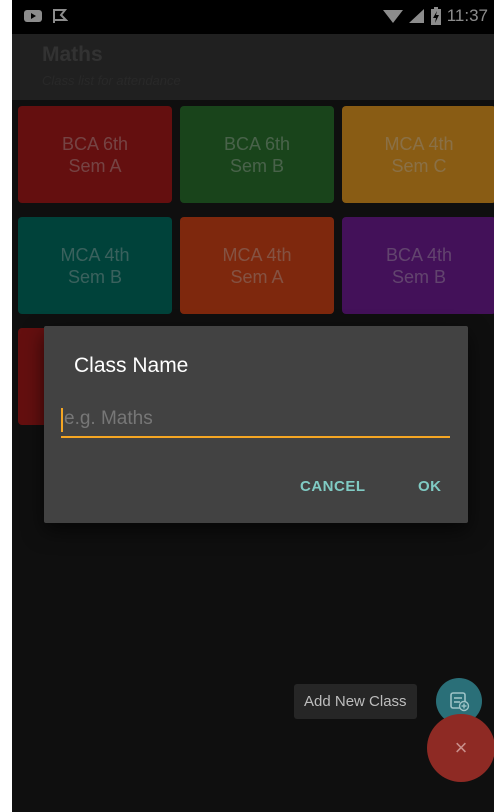 The width and height of the screenshot is (494, 812). I want to click on close-icon: ×, so click(461, 747).